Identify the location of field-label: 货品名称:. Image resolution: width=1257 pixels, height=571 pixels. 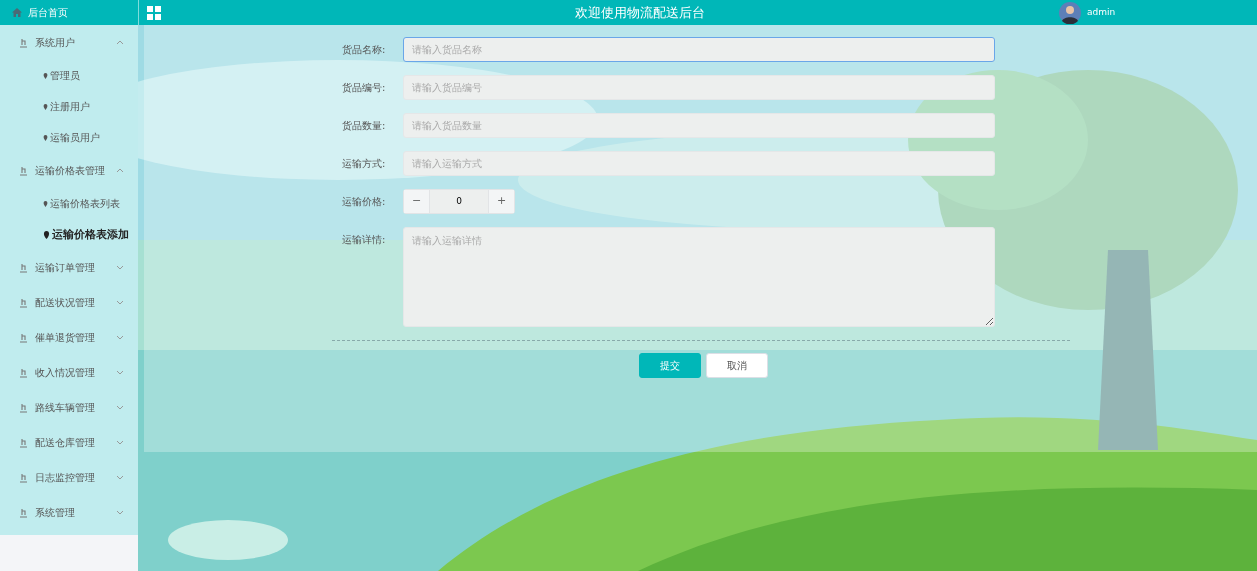
(364, 50).